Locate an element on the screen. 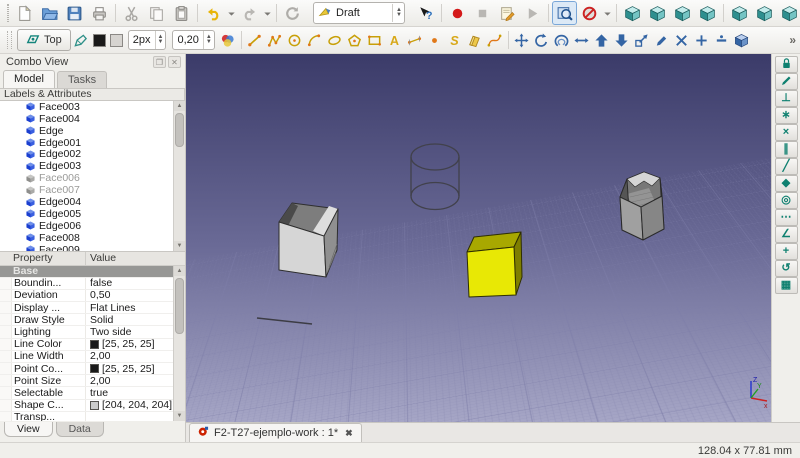  property-value: true is located at coordinates (129, 392).